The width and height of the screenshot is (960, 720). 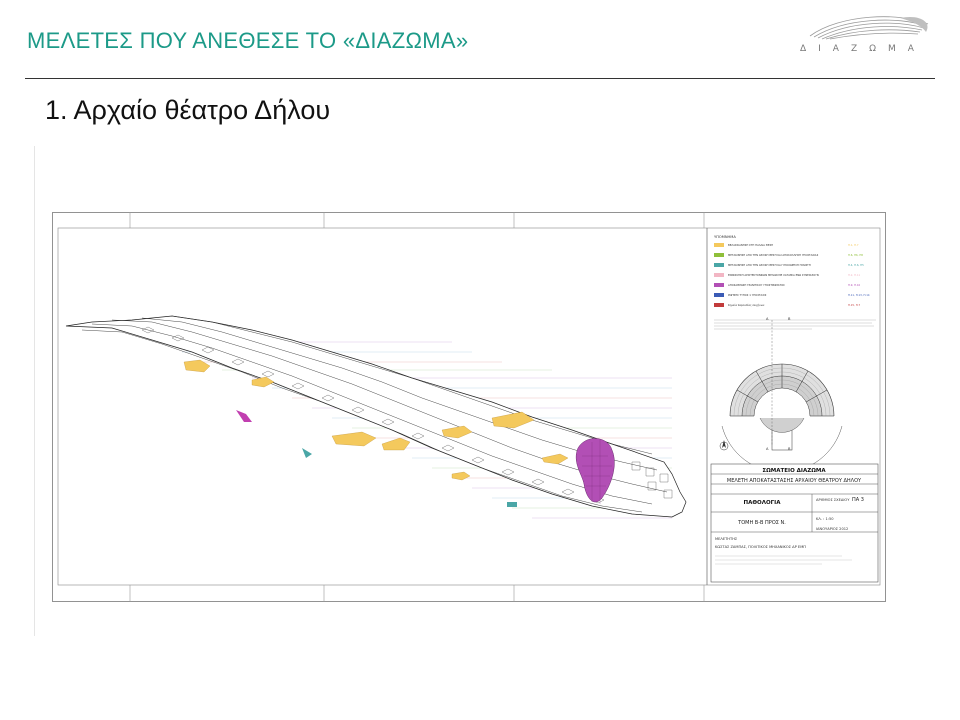 What do you see at coordinates (794, 471) in the screenshot?
I see `title-block-org: ΣΩΜΑΤΕΙΟ ΔΙΑΖΩΜΑ` at bounding box center [794, 471].